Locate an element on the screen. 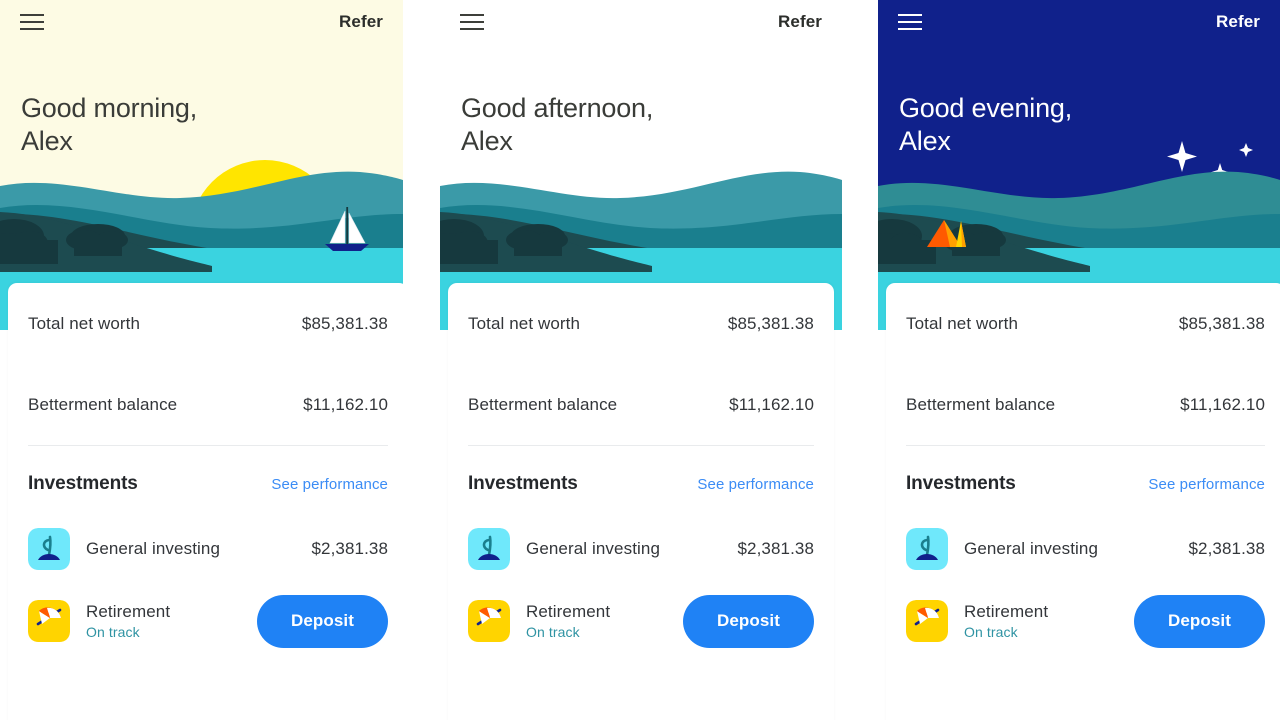 This screenshot has height=720, width=1280. scene-night-lake-campsite is located at coordinates (1079, 165).